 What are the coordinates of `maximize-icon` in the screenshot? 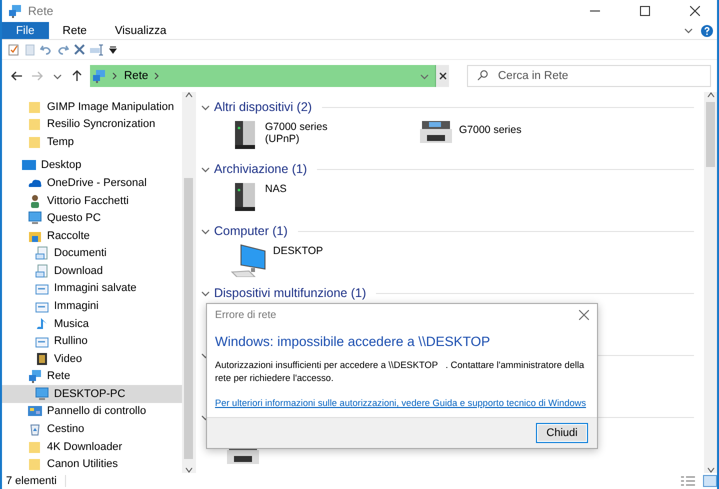 It's located at (645, 11).